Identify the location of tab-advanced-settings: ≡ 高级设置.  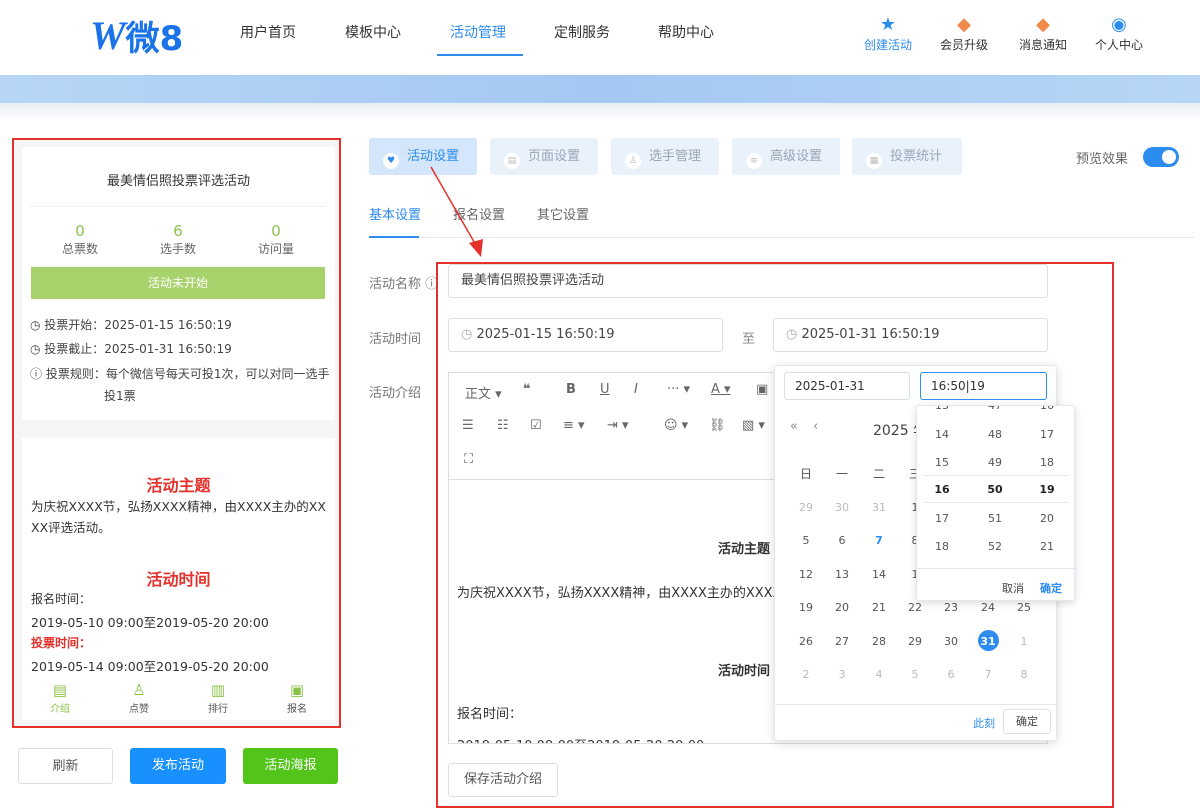
(786, 156).